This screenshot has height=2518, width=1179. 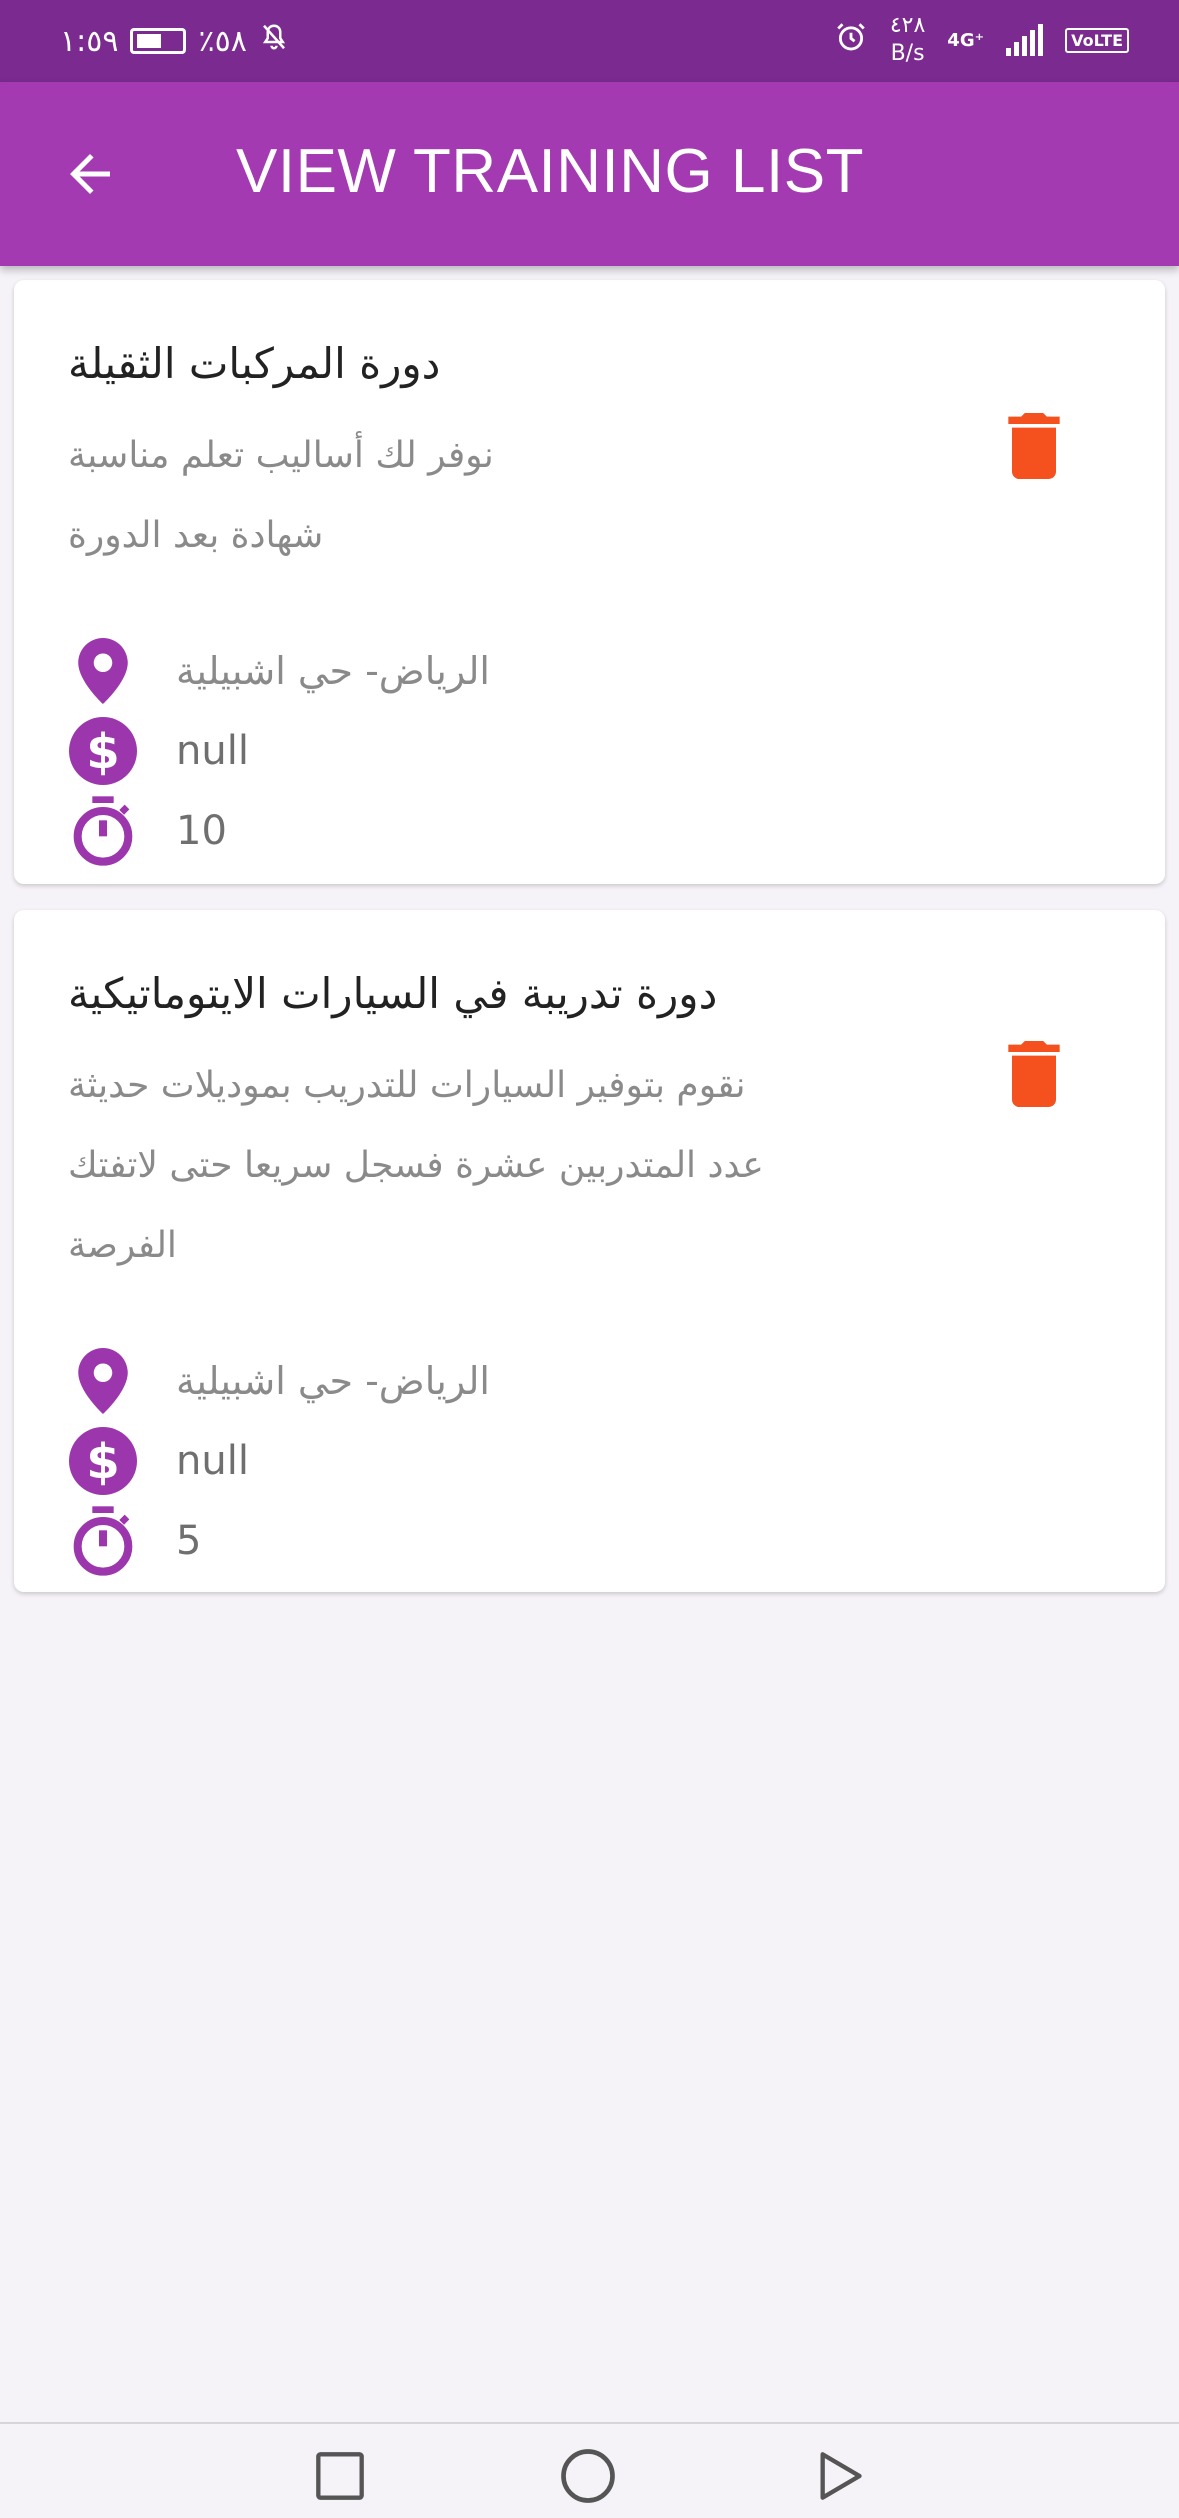 What do you see at coordinates (274, 41) in the screenshot?
I see `mute-bell-icon` at bounding box center [274, 41].